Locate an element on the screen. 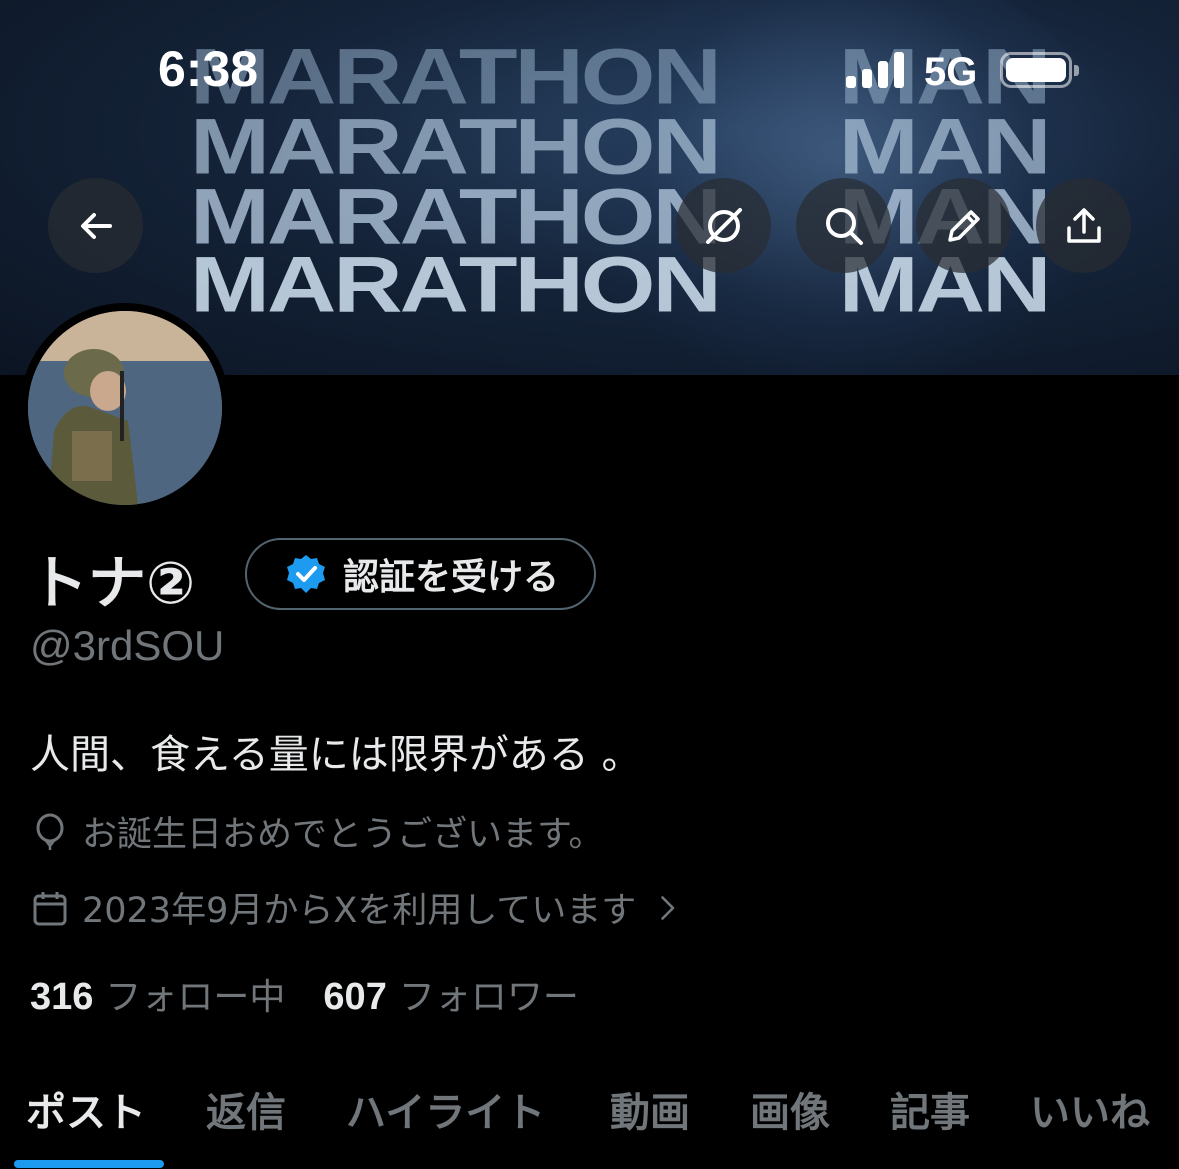 The image size is (1179, 1169). get-verified-button: 認証を受ける is located at coordinates (420, 574).